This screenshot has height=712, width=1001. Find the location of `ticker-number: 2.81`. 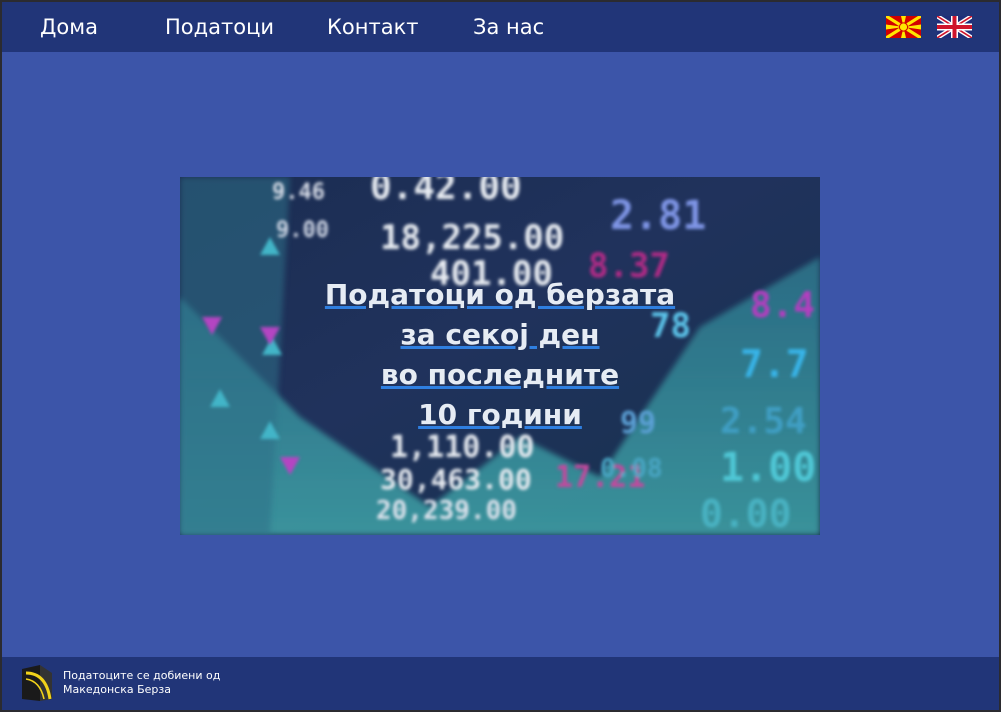

ticker-number: 2.81 is located at coordinates (658, 216).